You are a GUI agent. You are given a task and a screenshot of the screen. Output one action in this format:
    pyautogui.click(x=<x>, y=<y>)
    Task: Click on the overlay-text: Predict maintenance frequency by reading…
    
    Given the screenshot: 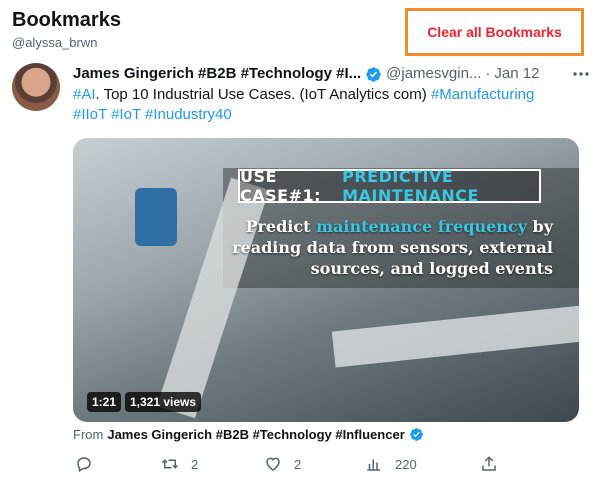 What is the action you would take?
    pyautogui.click(x=388, y=247)
    